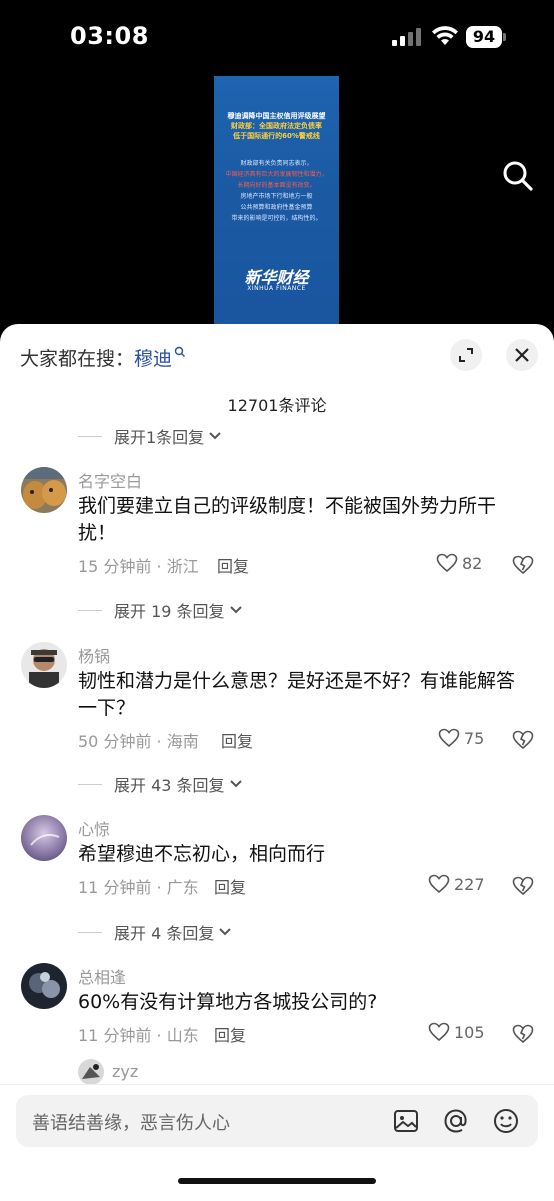  What do you see at coordinates (180, 351) in the screenshot?
I see `search-small-icon` at bounding box center [180, 351].